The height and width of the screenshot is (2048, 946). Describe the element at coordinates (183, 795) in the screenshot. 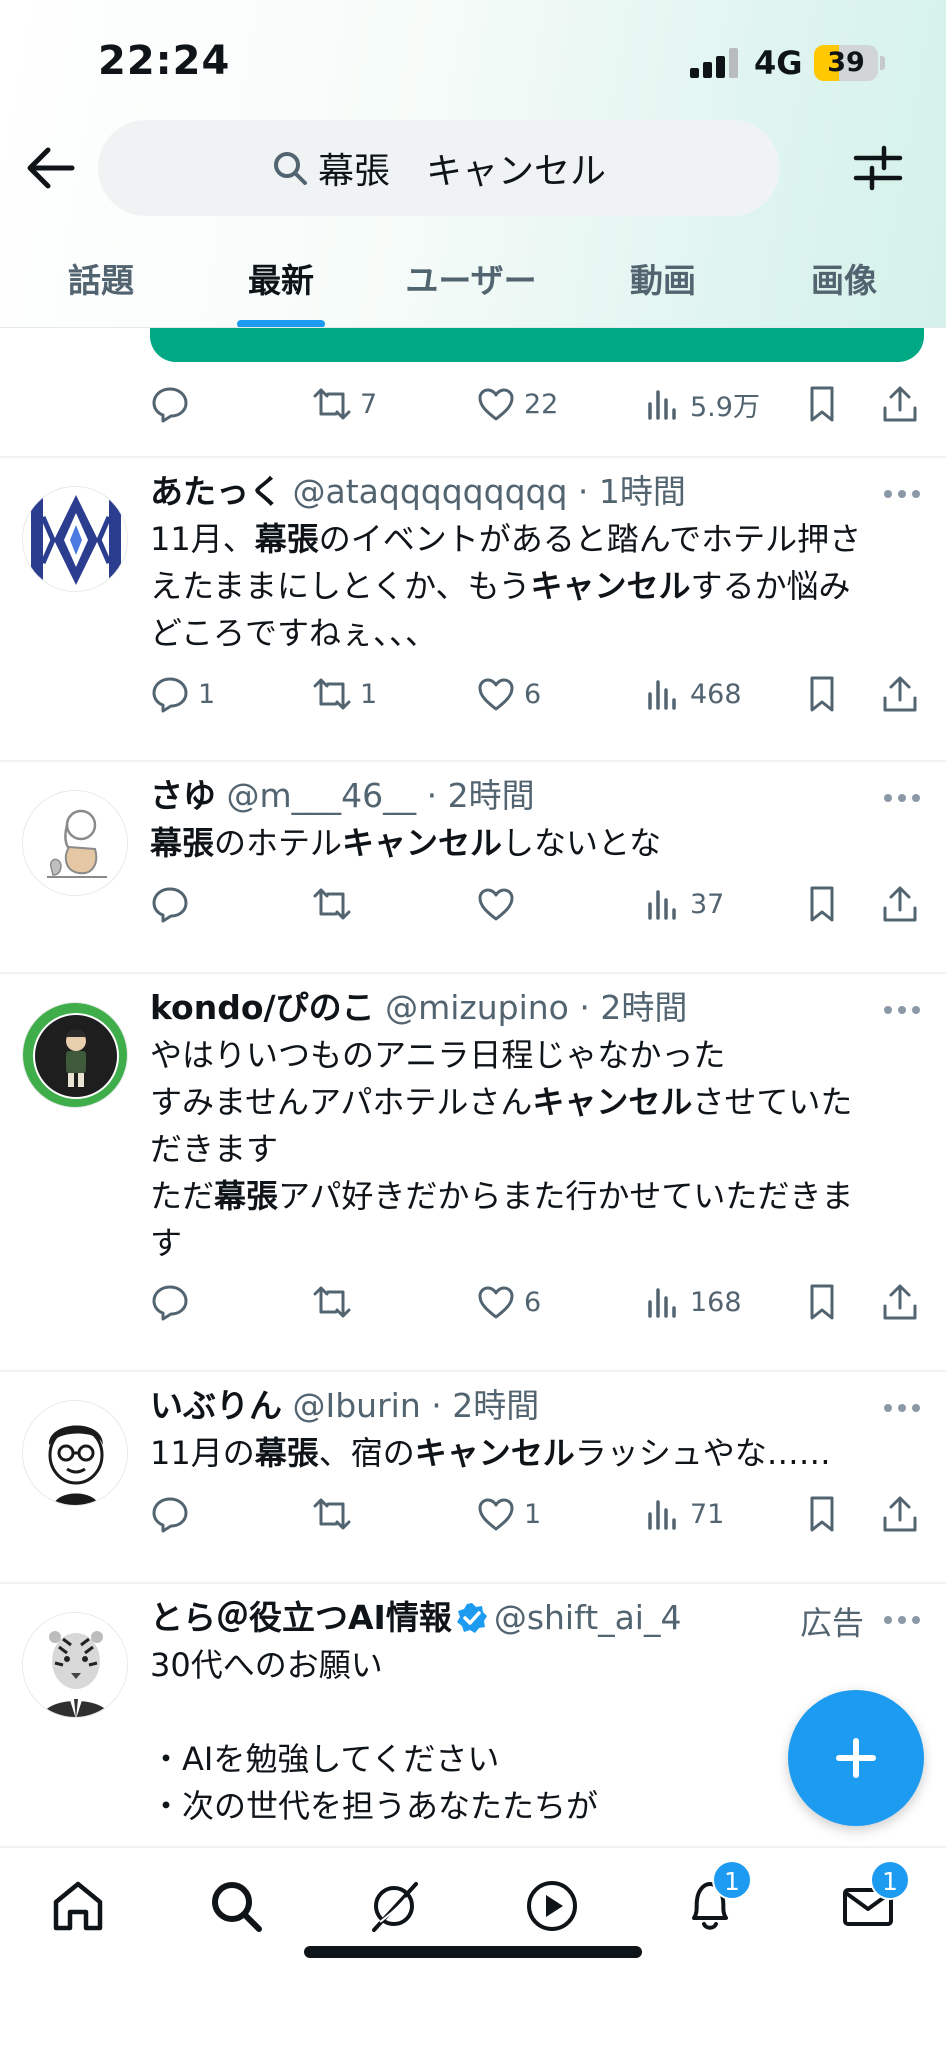

I see `display-name: さゆ` at that location.